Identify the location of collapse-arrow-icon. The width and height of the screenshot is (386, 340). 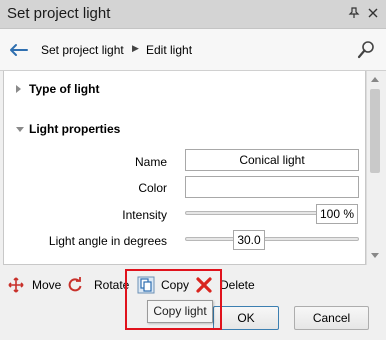
(20, 129).